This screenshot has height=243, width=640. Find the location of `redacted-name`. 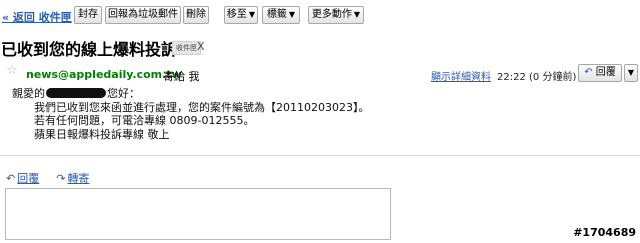

redacted-name is located at coordinates (76, 93).